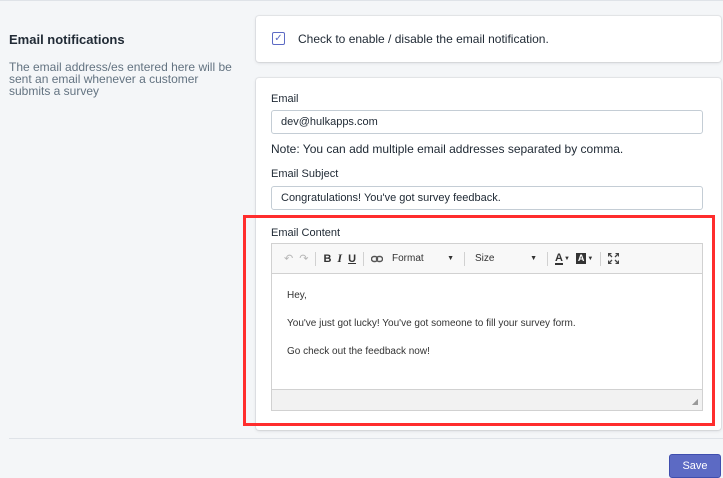 The image size is (723, 478). I want to click on size-dropdown-label: Size, so click(485, 258).